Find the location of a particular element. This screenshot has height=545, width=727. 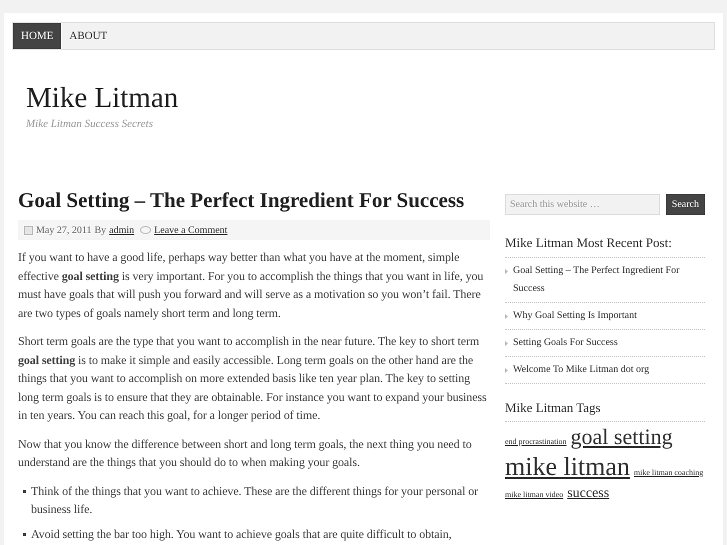

post-date: May 27, 2011 is located at coordinates (64, 231).